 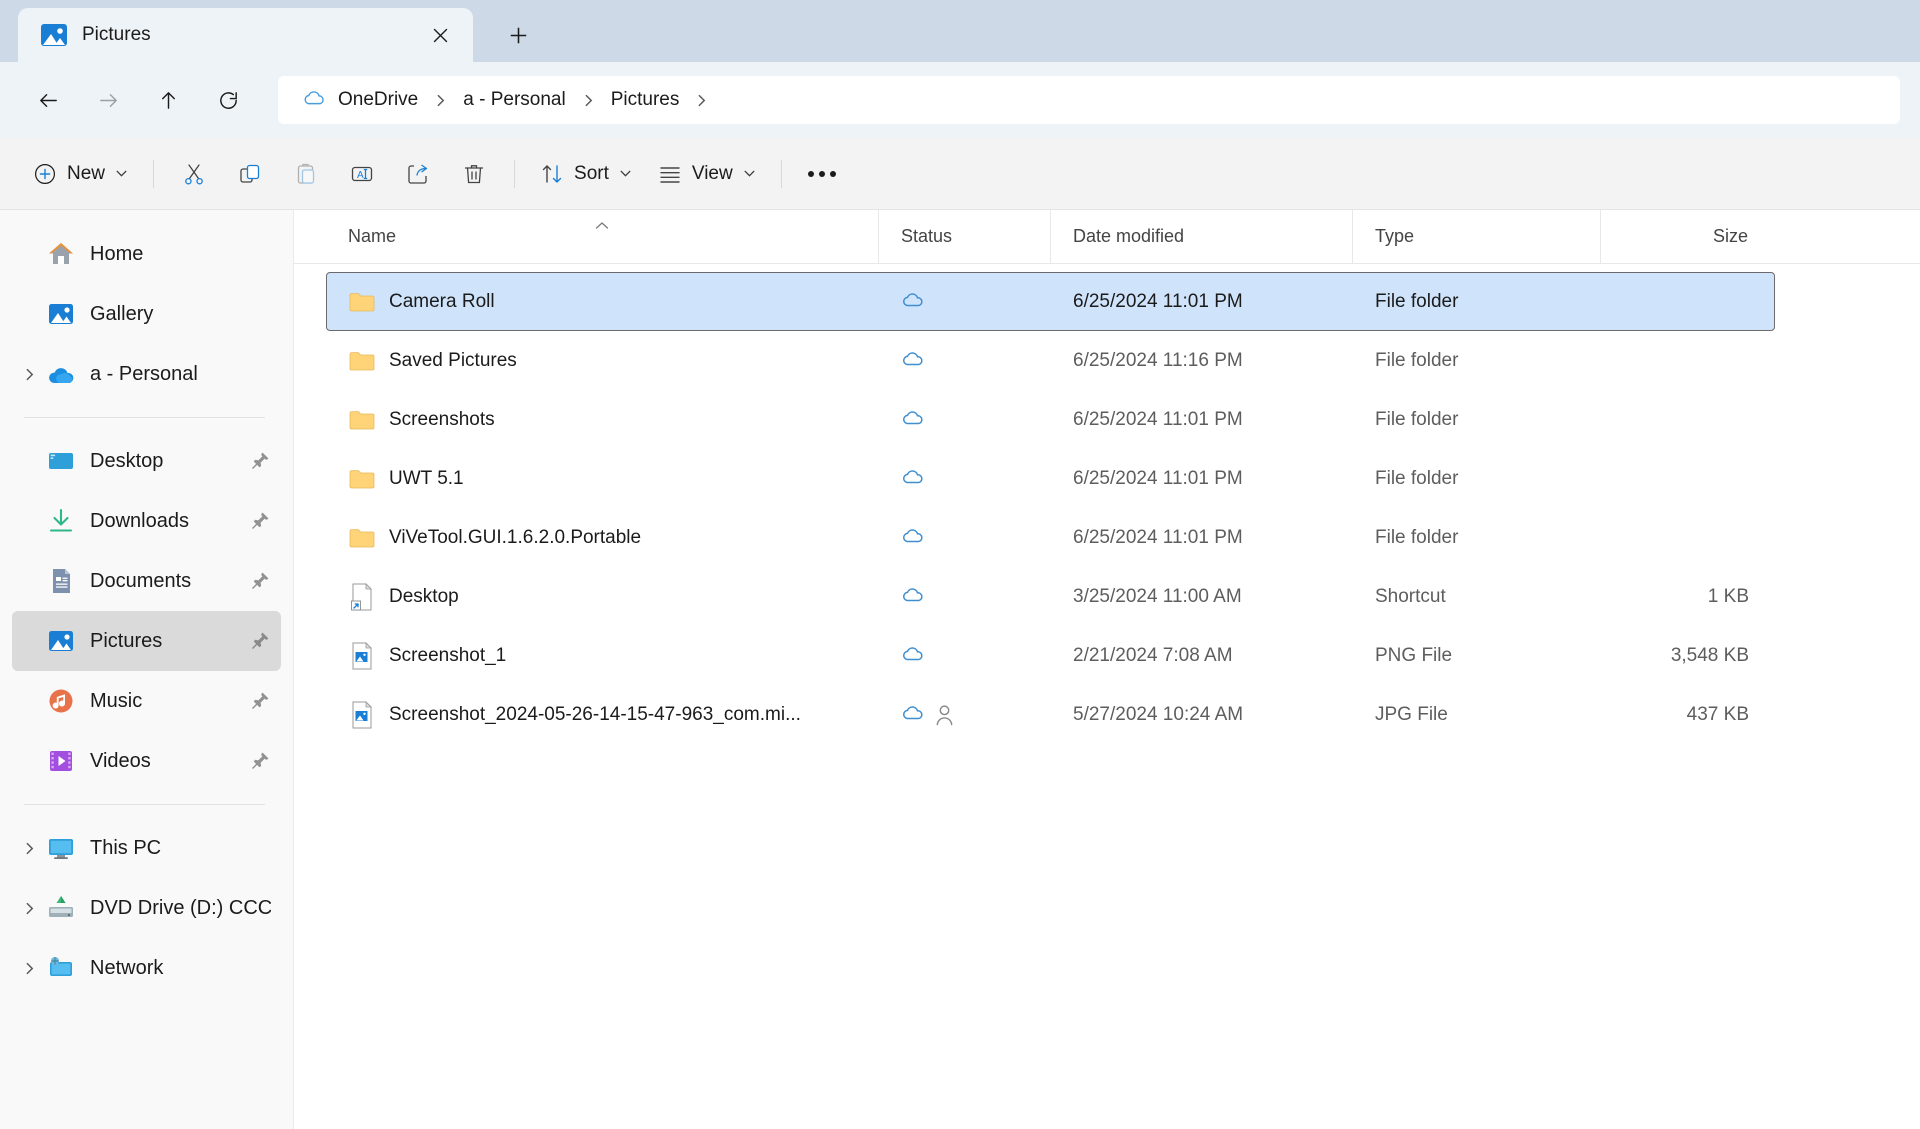 What do you see at coordinates (146, 581) in the screenshot?
I see `sidebar-item-documents: Documents` at bounding box center [146, 581].